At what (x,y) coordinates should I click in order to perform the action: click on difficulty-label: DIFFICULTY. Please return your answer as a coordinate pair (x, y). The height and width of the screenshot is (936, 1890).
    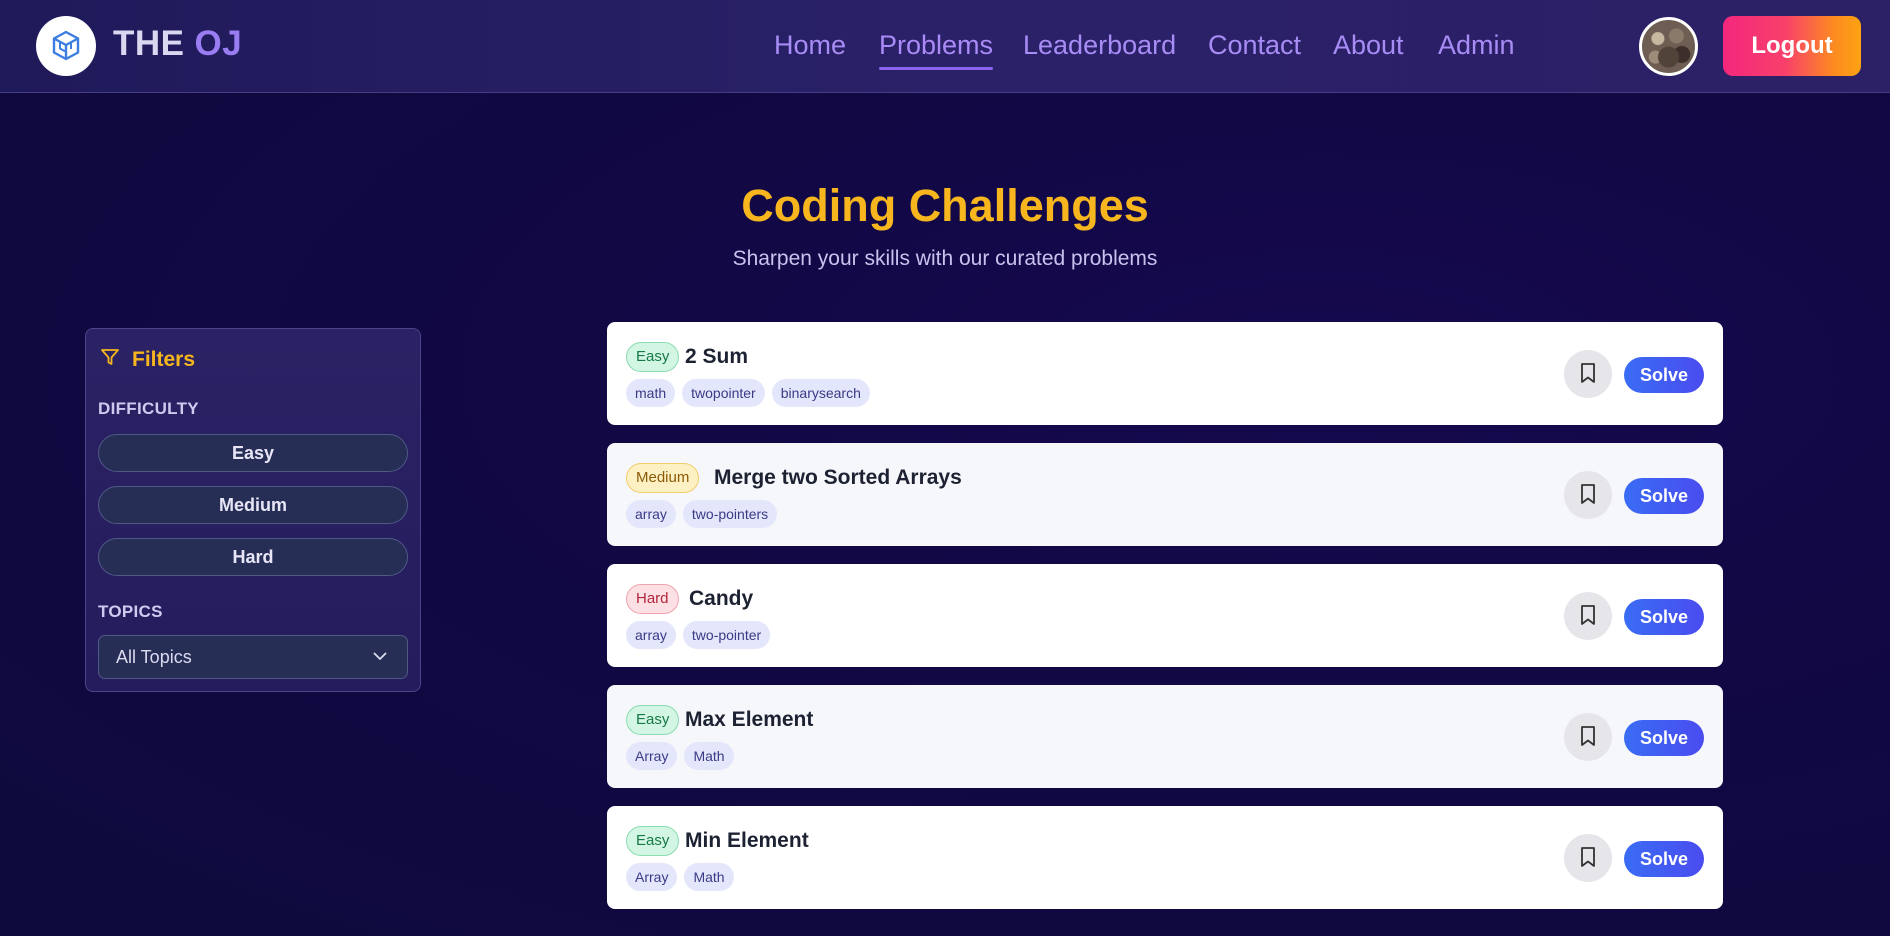
    Looking at the image, I should click on (148, 408).